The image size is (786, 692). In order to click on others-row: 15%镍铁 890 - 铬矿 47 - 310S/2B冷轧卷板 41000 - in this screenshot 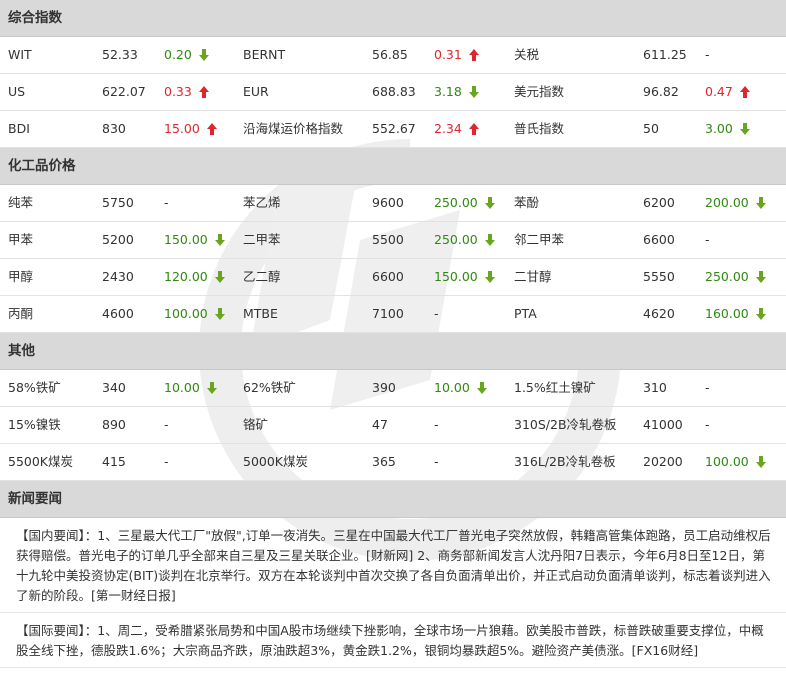, I will do `click(393, 425)`.